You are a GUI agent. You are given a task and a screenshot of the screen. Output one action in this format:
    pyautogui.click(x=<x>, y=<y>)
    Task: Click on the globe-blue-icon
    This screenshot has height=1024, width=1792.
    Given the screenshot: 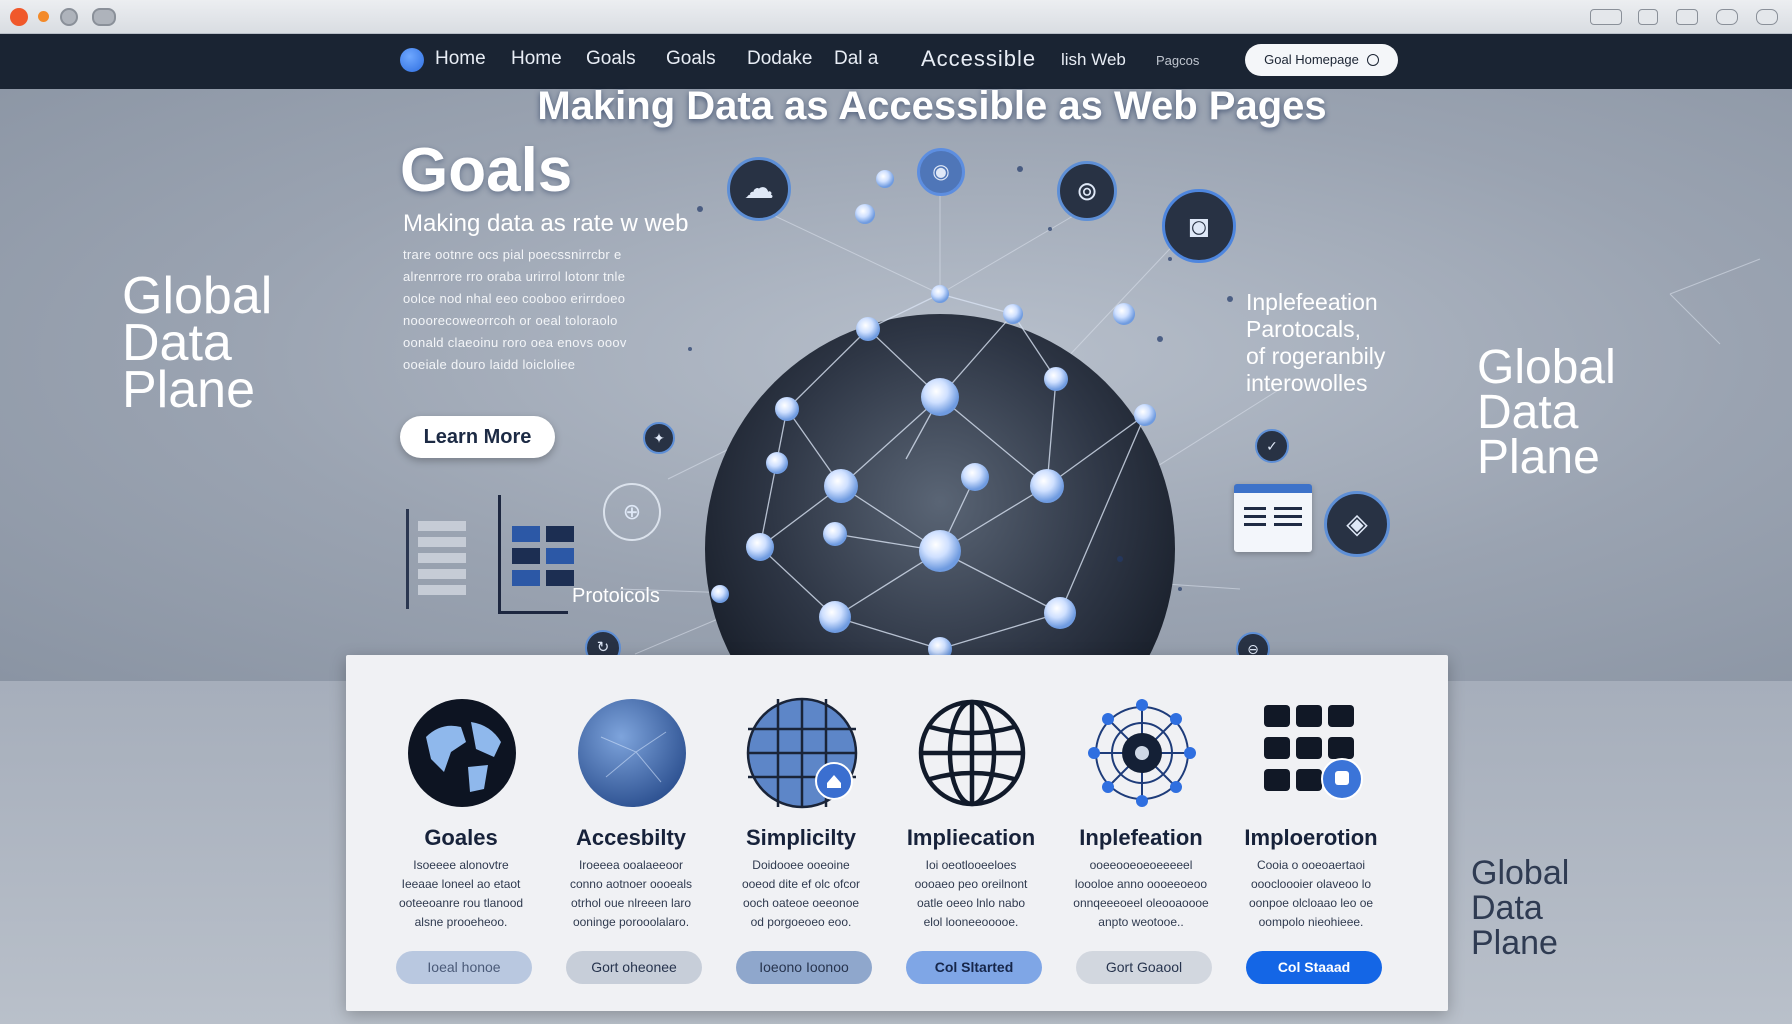 What is the action you would take?
    pyautogui.click(x=632, y=753)
    